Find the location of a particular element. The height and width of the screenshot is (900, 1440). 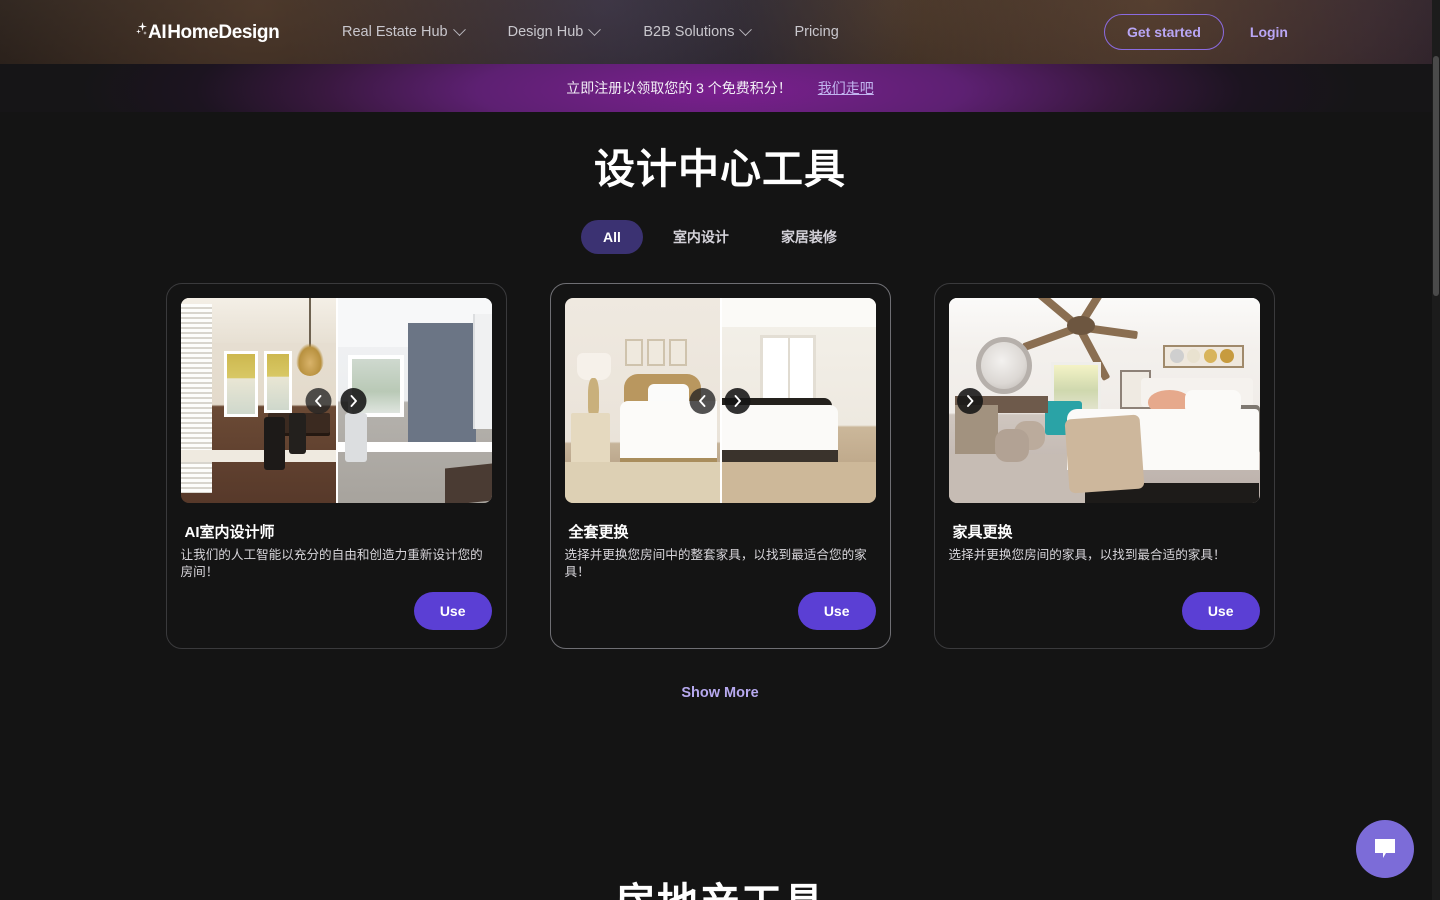

card-description: 让我们的人工智能以充分的自由和创造力重新设计您的房间！ is located at coordinates (331, 563).